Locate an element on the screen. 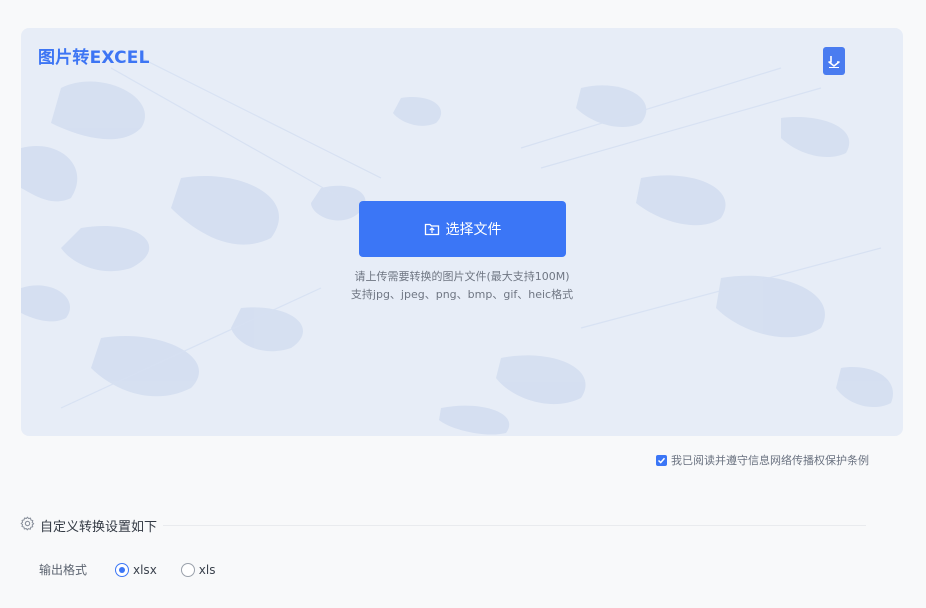  agreement-row: 我已阅读并遵守信息网络传播权保护条例 is located at coordinates (762, 460).